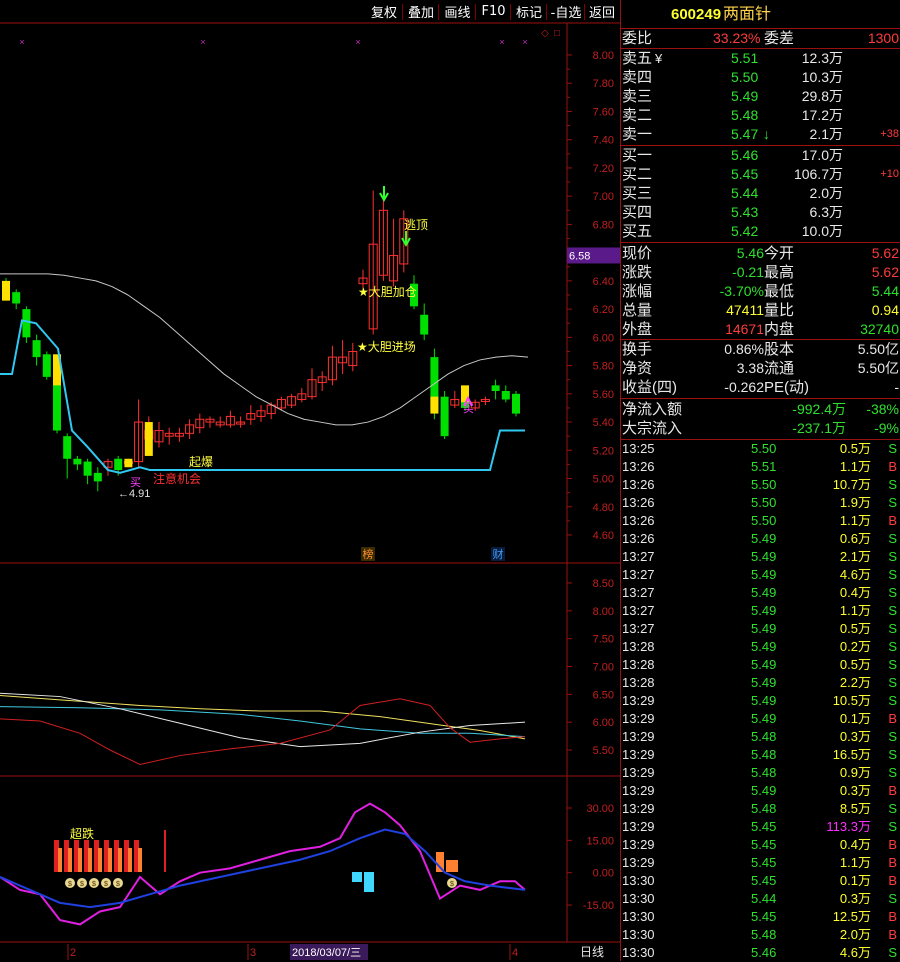 This screenshot has height=962, width=900. Describe the element at coordinates (760, 953) in the screenshot. I see `tick-row: 13:30 5.46 4.6万 S` at that location.